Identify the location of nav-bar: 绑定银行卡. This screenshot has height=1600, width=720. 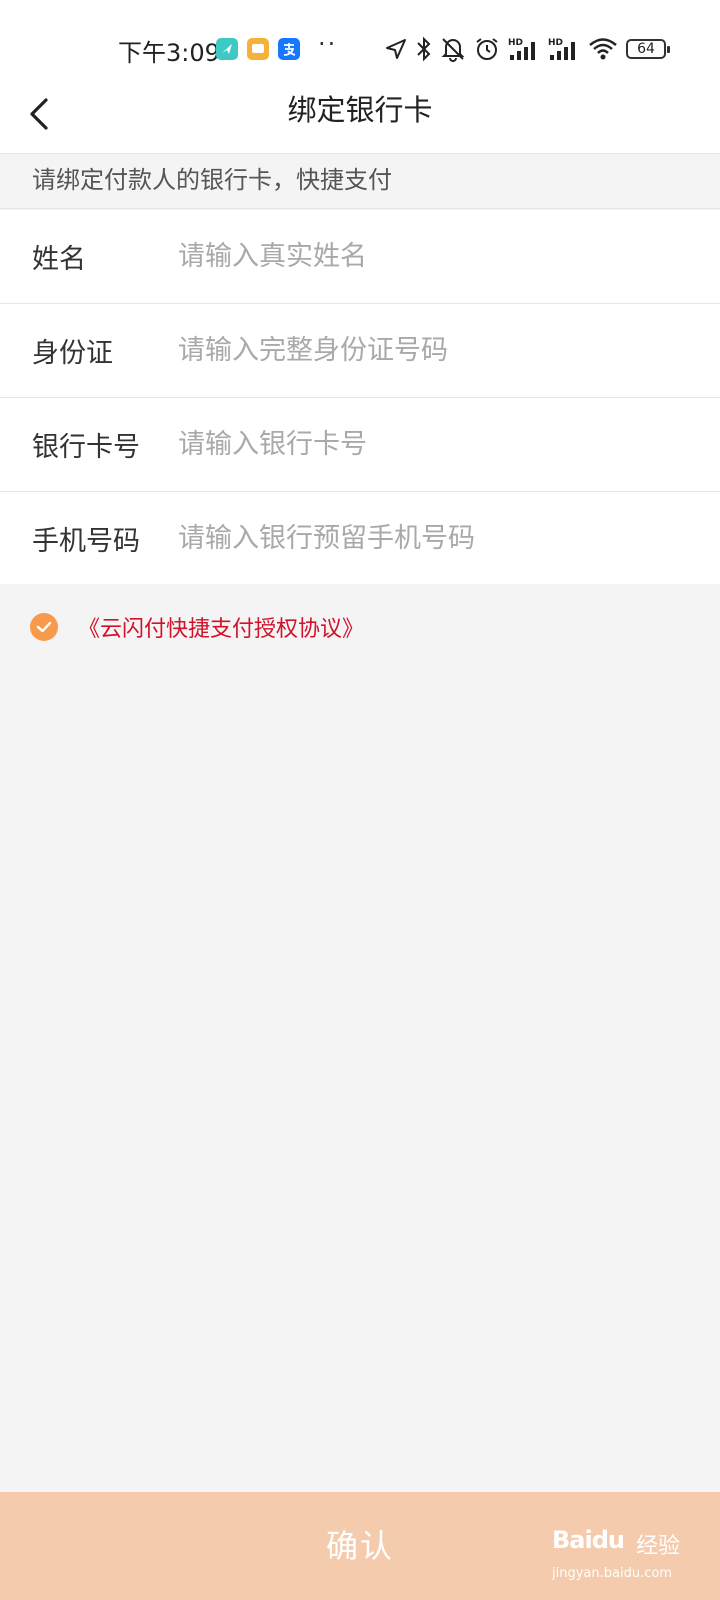
(360, 121).